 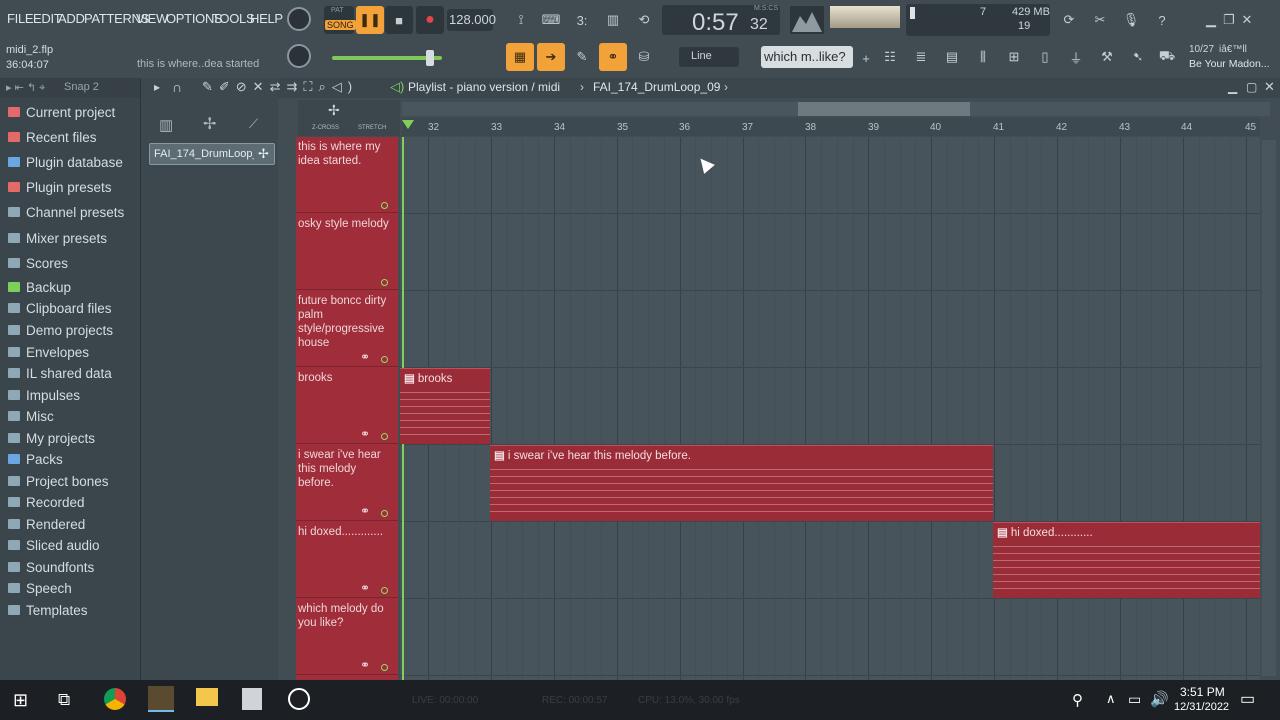 What do you see at coordinates (1076, 57) in the screenshot?
I see `plug-icon: ⏚` at bounding box center [1076, 57].